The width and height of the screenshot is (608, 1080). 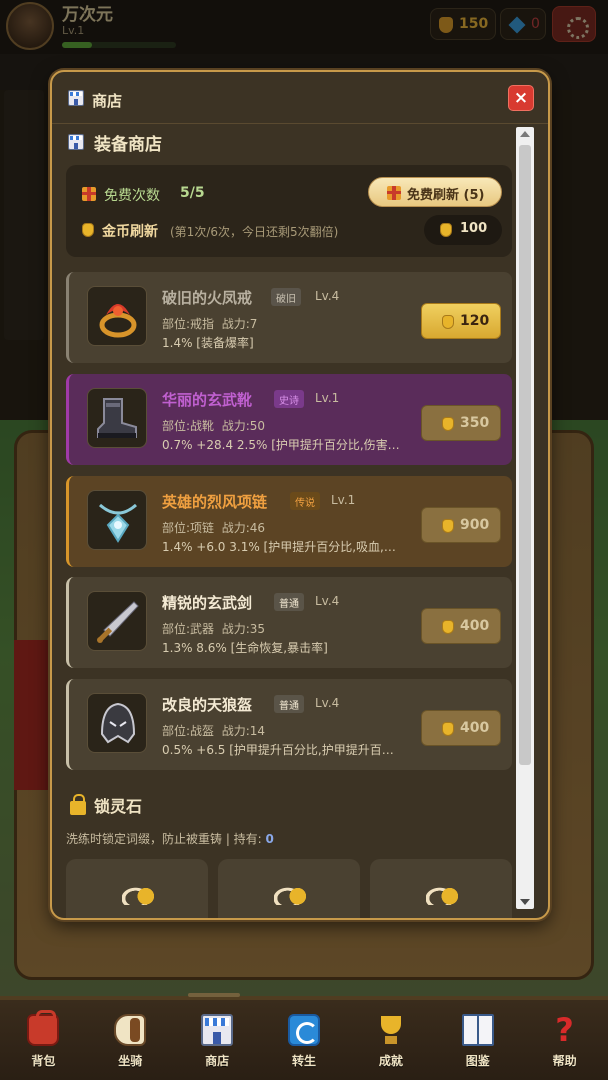 I want to click on item-name: 精锐的玄武剑, so click(x=207, y=603).